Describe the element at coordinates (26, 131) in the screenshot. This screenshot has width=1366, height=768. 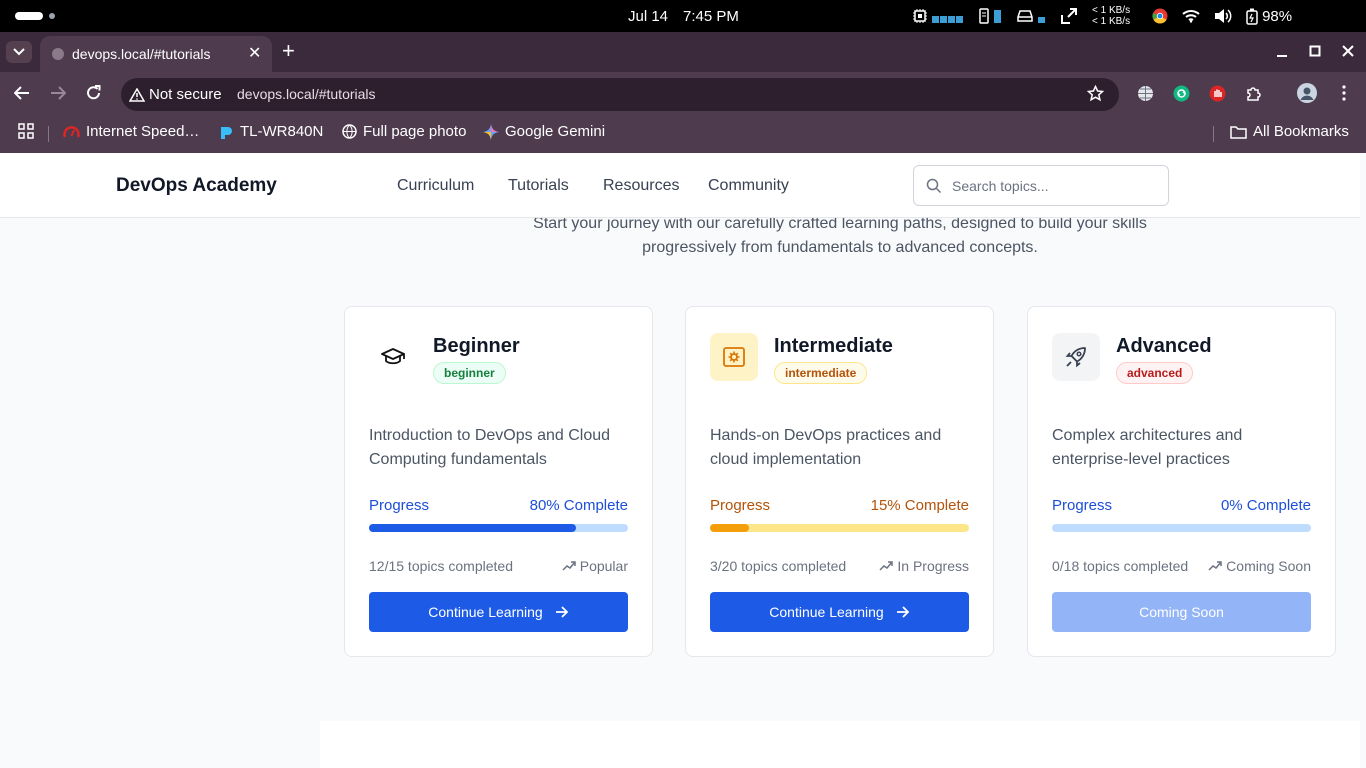
I see `apps-grid-icon` at that location.